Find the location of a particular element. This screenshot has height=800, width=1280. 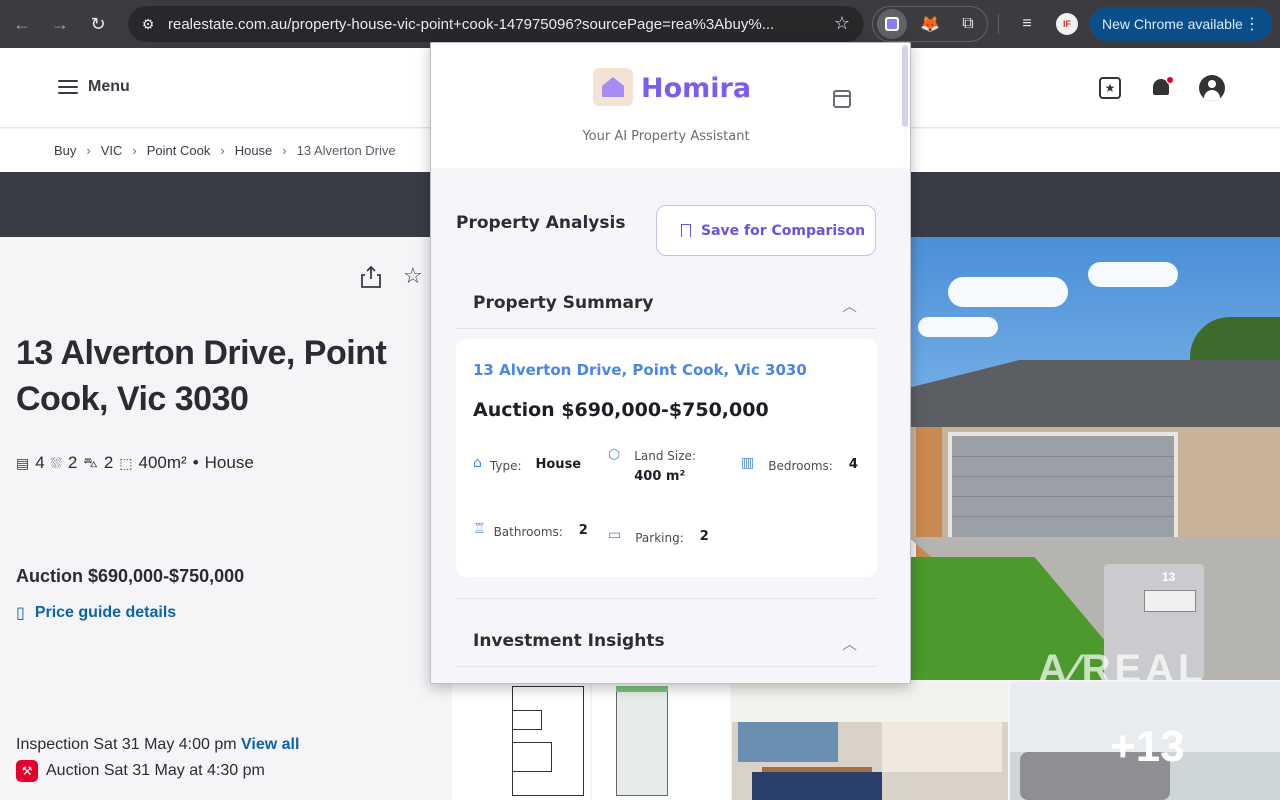

favourite-star-icon: ☆ is located at coordinates (413, 276).